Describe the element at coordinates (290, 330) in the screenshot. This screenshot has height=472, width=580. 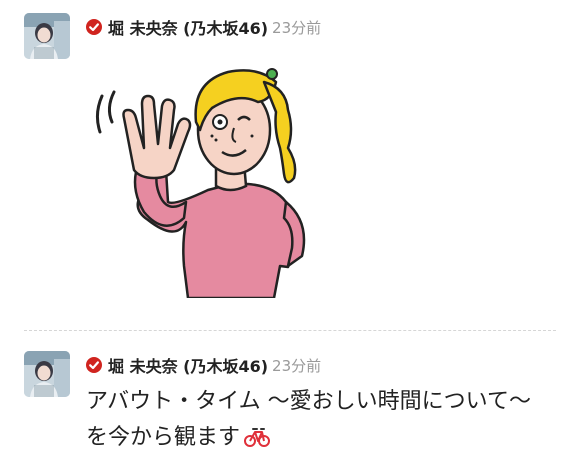
I see `post-divider` at that location.